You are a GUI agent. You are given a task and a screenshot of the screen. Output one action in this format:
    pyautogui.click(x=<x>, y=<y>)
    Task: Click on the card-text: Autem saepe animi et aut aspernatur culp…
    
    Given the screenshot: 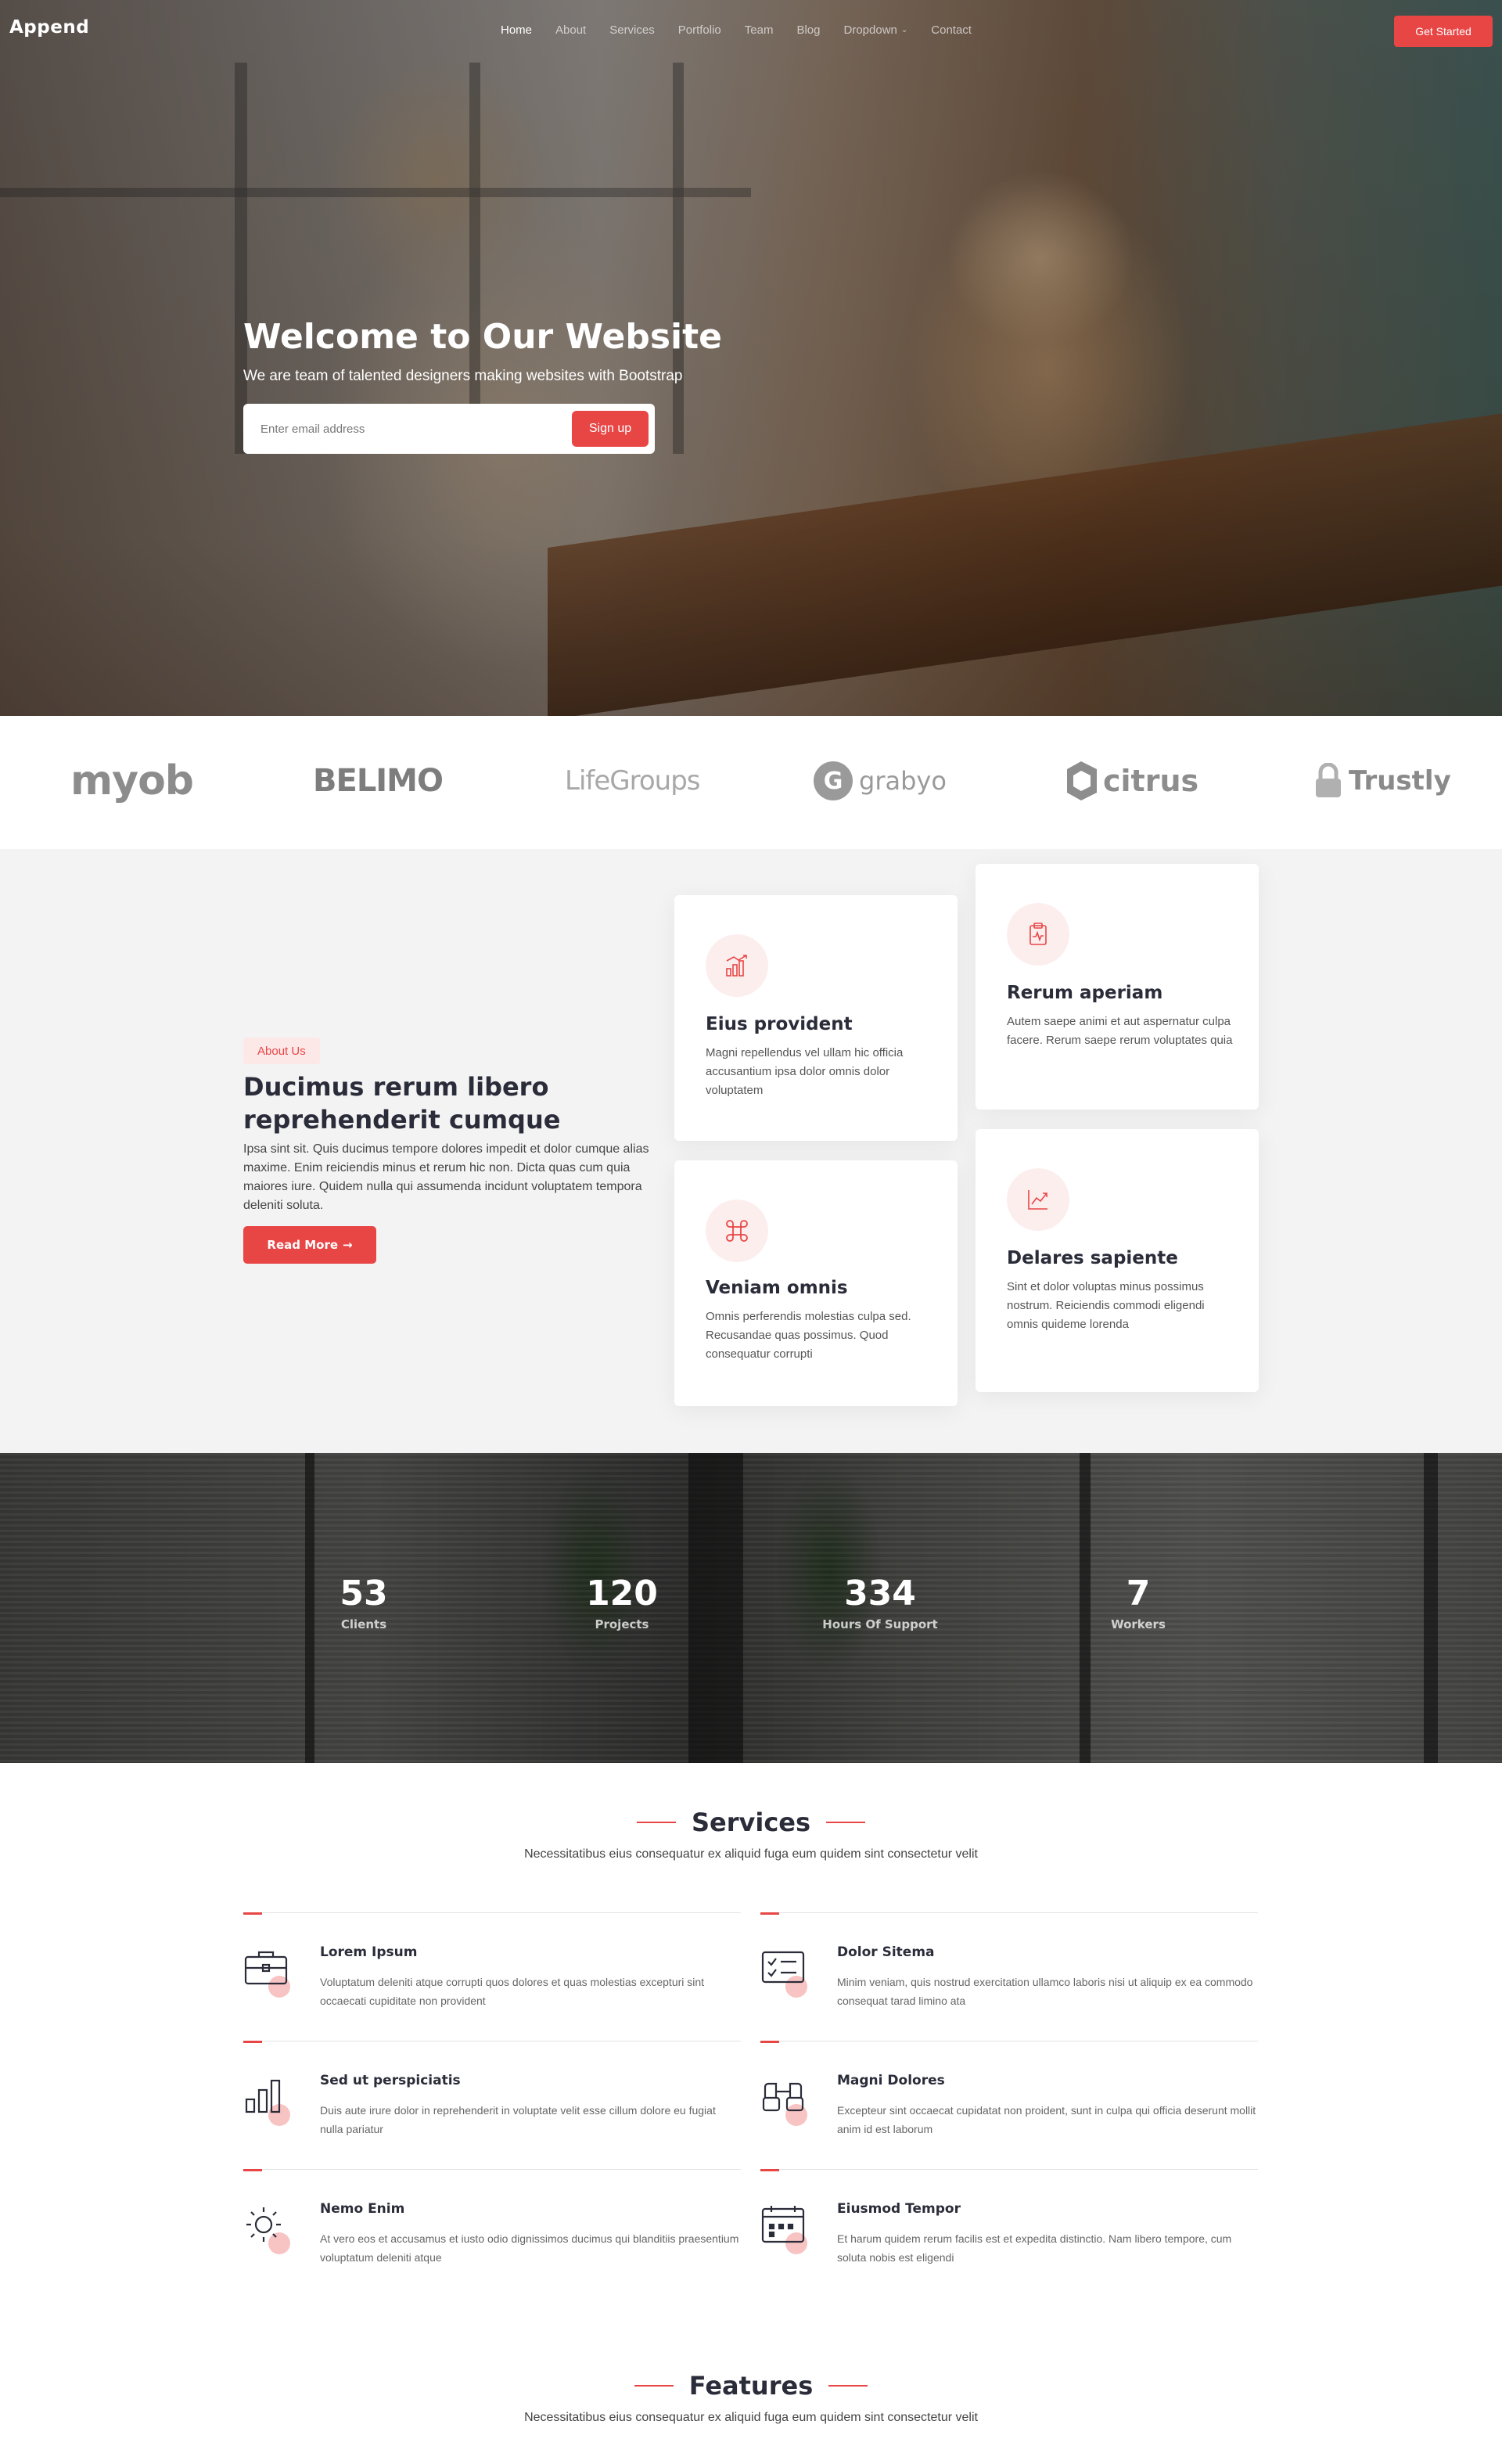 What is the action you would take?
    pyautogui.click(x=1120, y=1031)
    